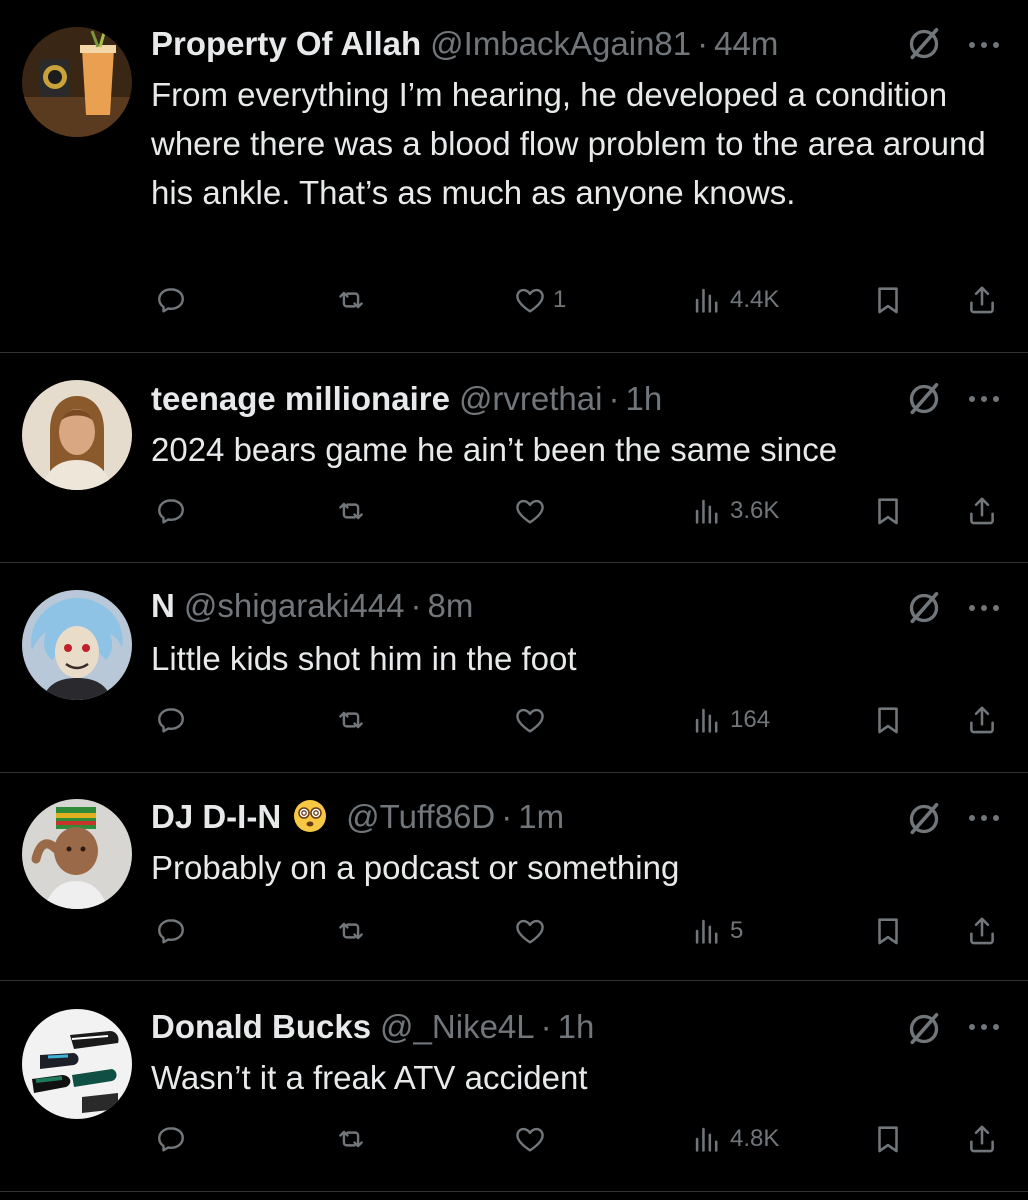 Image resolution: width=1028 pixels, height=1200 pixels. I want to click on tweet-actions: 164, so click(514, 720).